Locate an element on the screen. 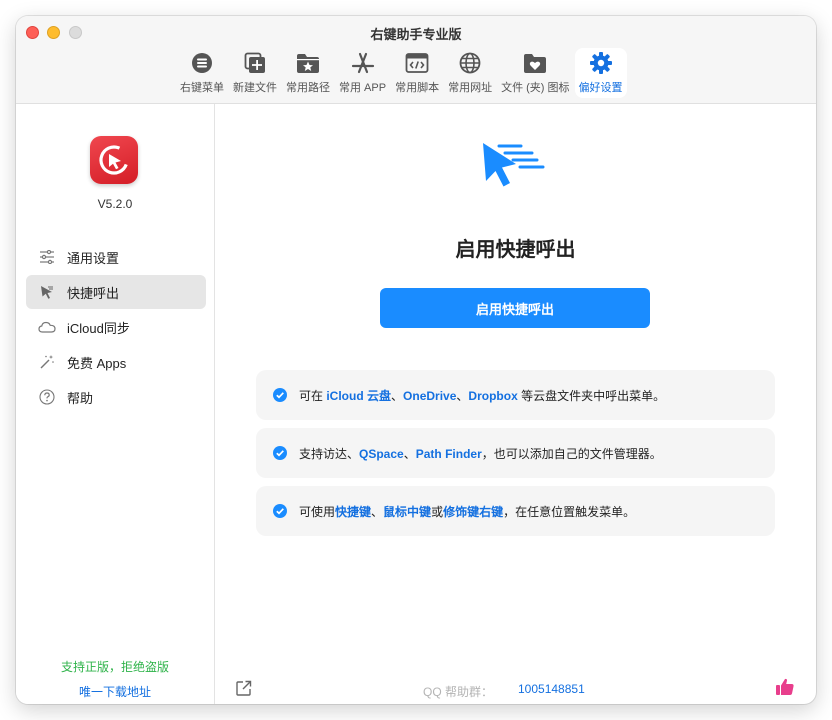  menu-list-icon is located at coordinates (202, 63).